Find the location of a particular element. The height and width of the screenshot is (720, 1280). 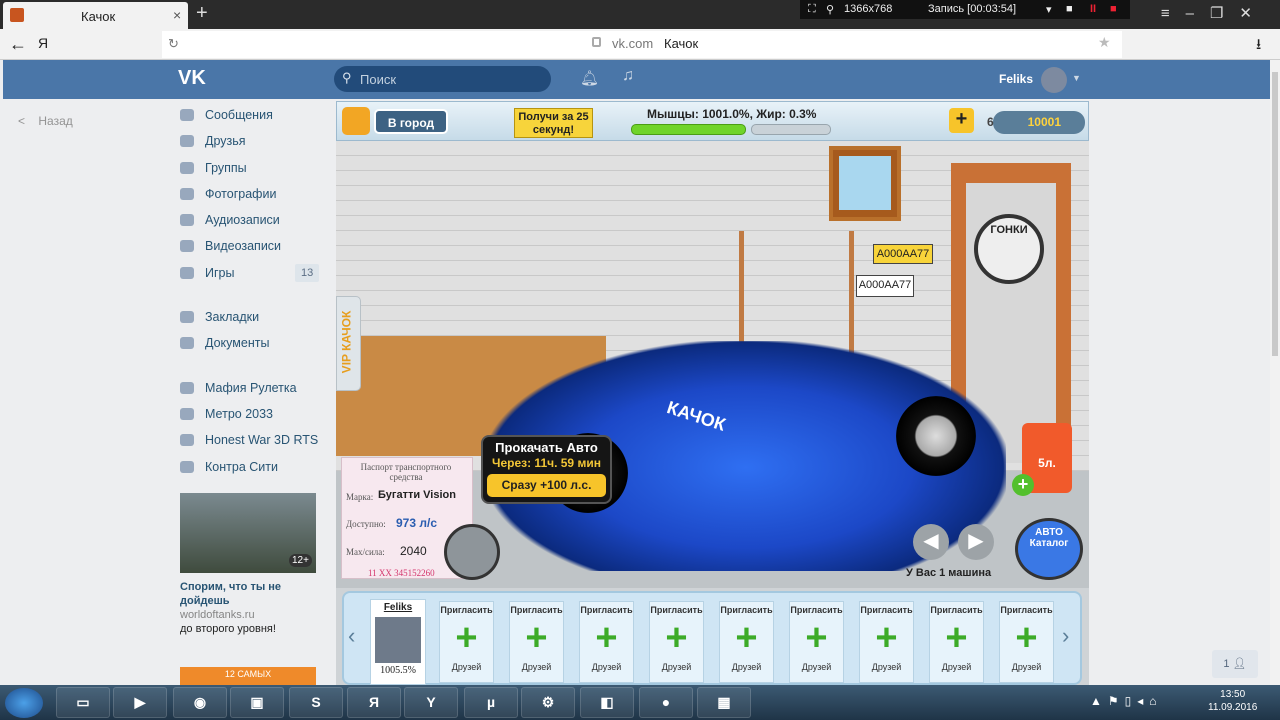

avatar is located at coordinates (1054, 80).